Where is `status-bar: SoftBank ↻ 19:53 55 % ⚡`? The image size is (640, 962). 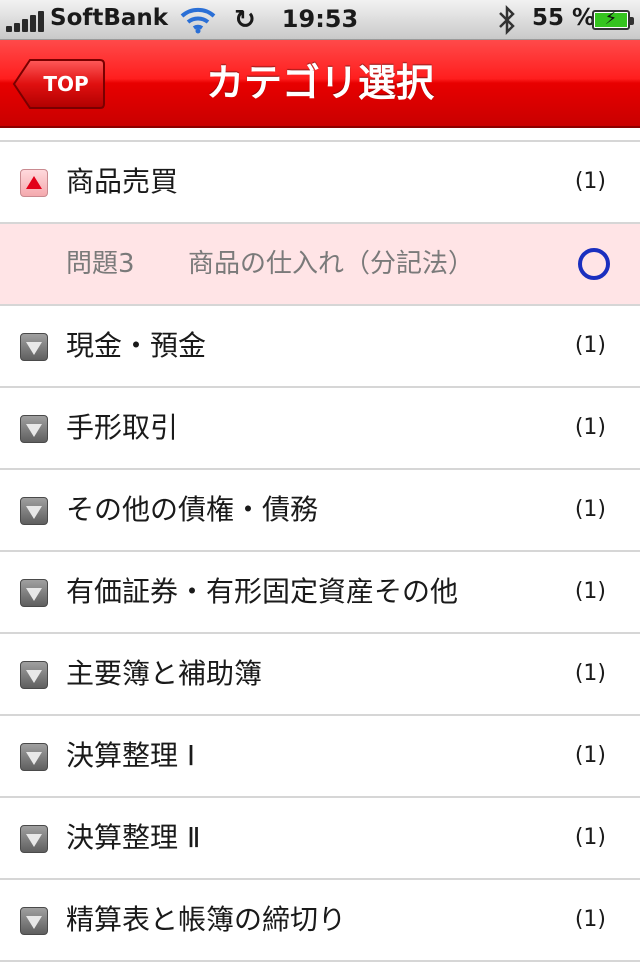 status-bar: SoftBank ↻ 19:53 55 % ⚡ is located at coordinates (320, 20).